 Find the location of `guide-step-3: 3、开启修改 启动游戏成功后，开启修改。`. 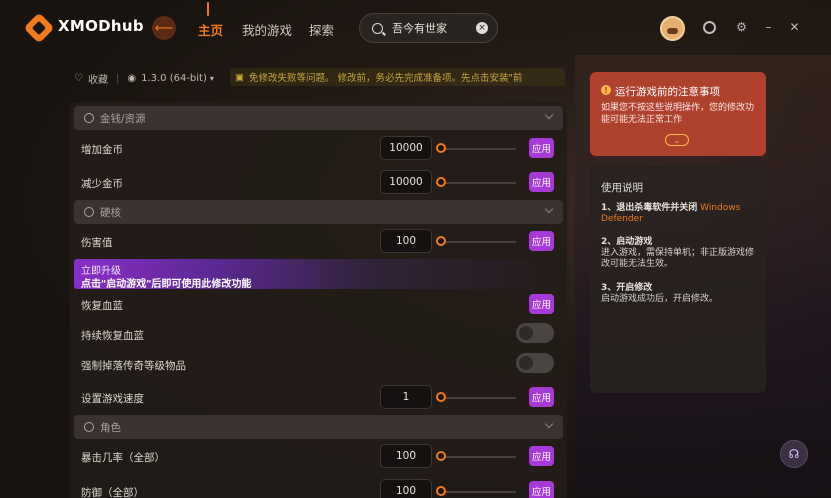

guide-step-3: 3、开启修改 启动游戏成功后，开启修改。 is located at coordinates (681, 294).